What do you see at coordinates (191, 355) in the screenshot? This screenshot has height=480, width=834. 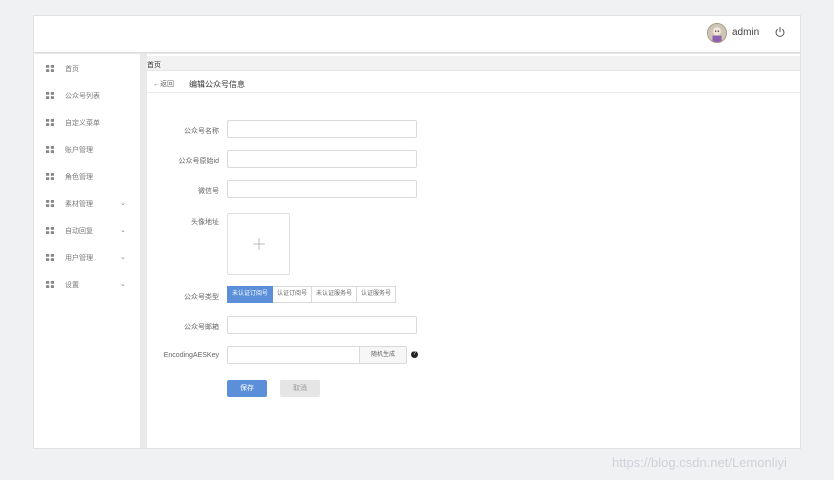 I see `aes-key-label: EncodingAESKey` at bounding box center [191, 355].